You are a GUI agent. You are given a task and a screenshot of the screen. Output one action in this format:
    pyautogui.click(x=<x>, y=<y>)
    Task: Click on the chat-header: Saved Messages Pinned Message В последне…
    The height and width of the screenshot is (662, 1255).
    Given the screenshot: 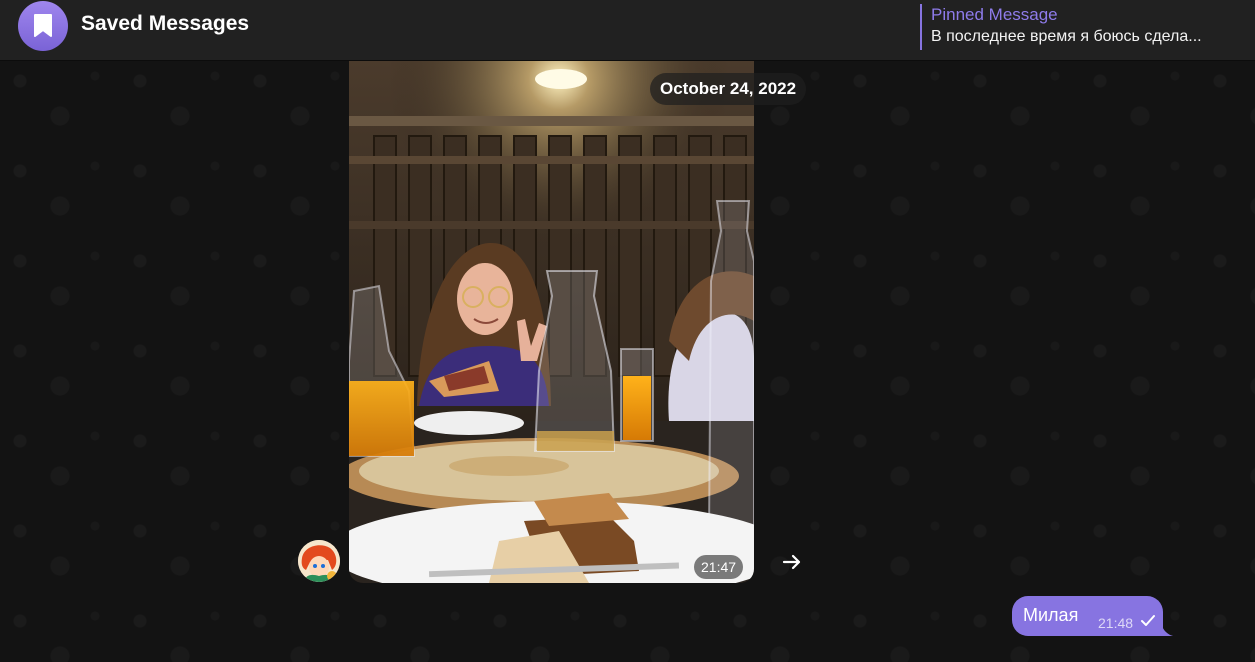 What is the action you would take?
    pyautogui.click(x=627, y=30)
    